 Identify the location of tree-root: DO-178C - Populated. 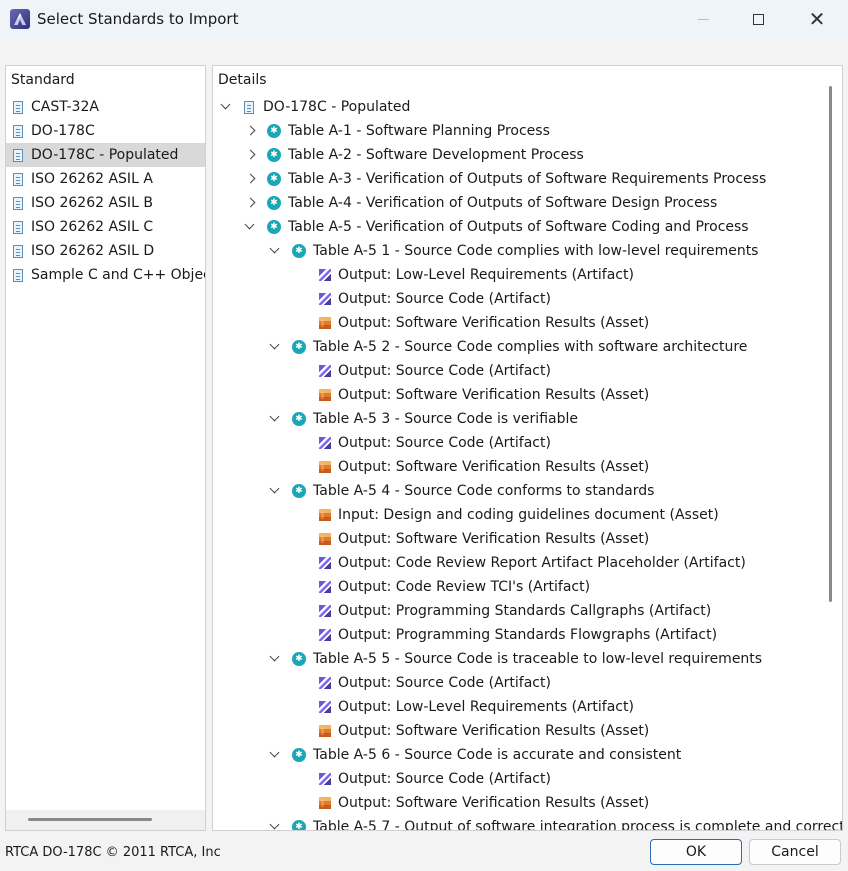
(518, 107).